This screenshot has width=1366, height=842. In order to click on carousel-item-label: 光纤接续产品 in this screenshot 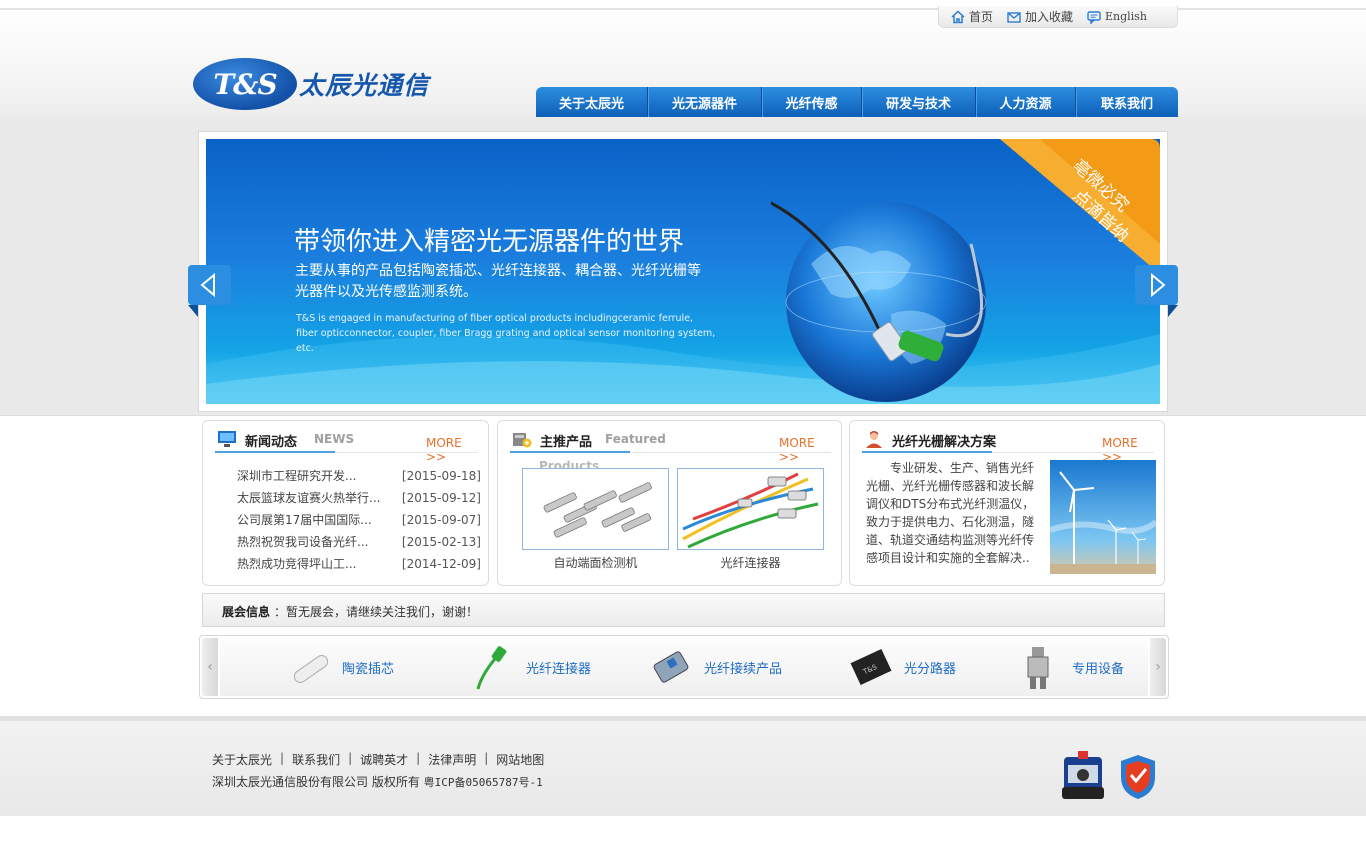, I will do `click(743, 669)`.